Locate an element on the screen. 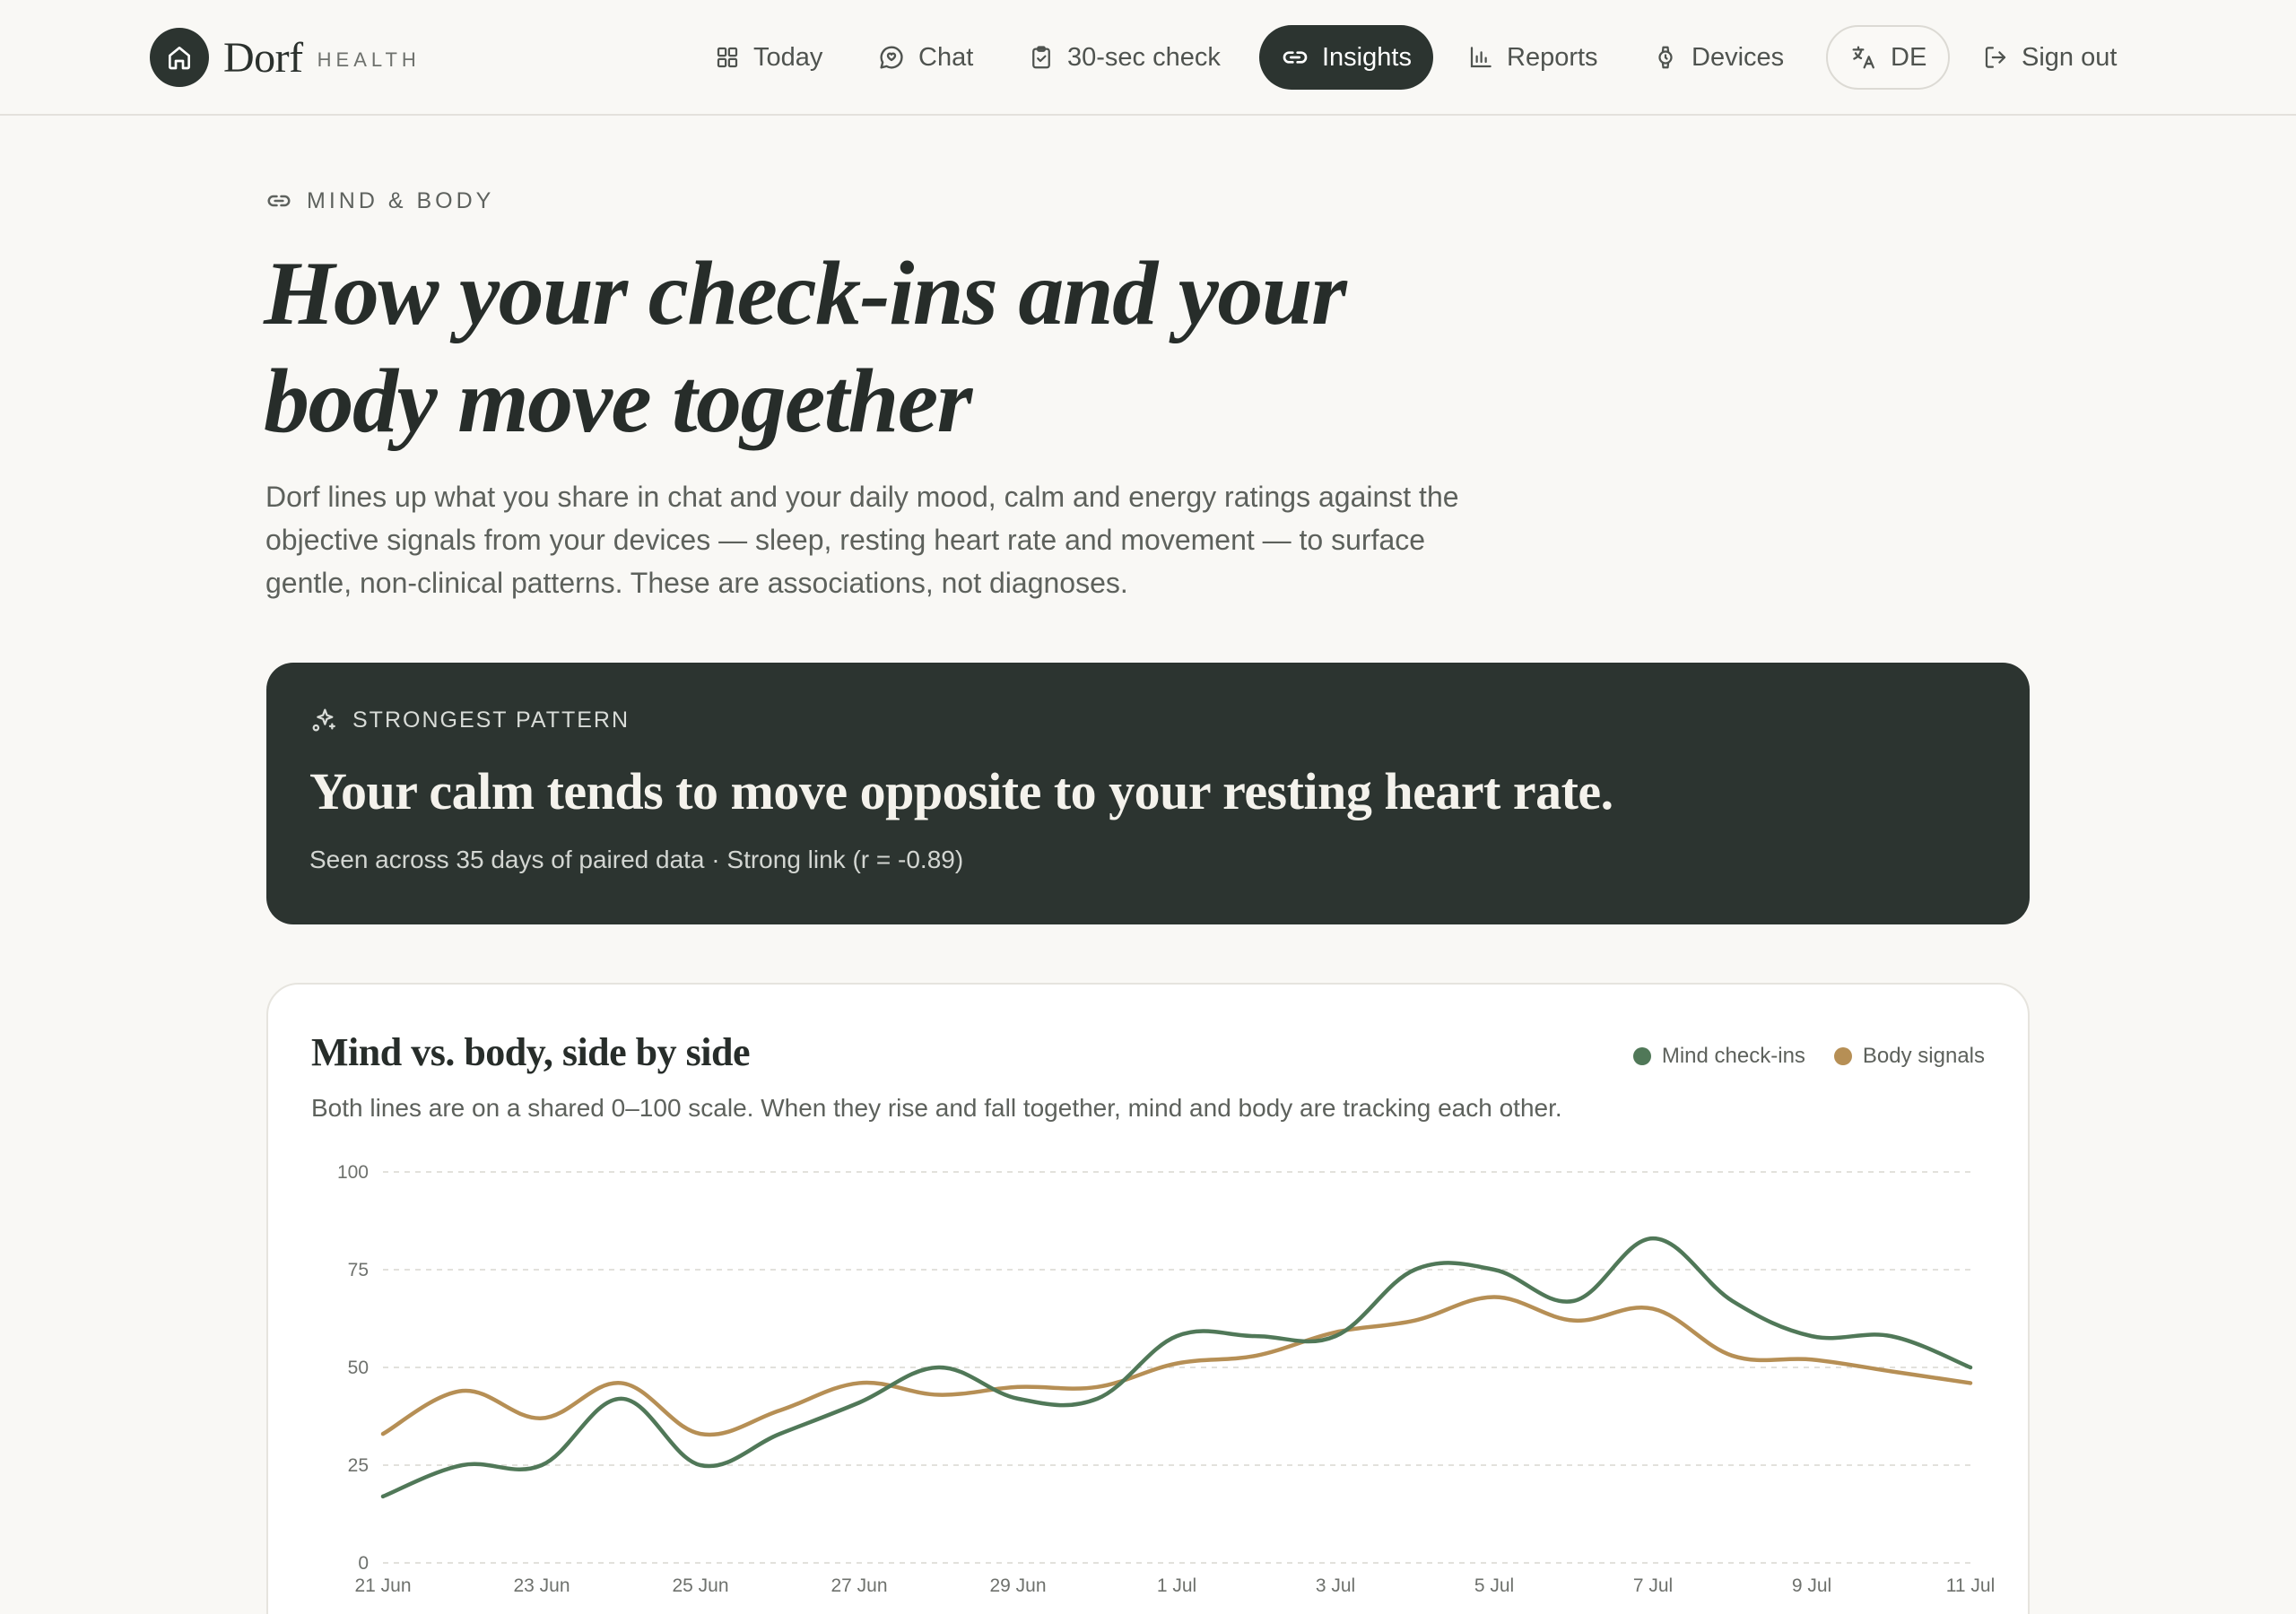 The height and width of the screenshot is (1614, 2296). x-tick-label: 7 Jul is located at coordinates (1653, 1585).